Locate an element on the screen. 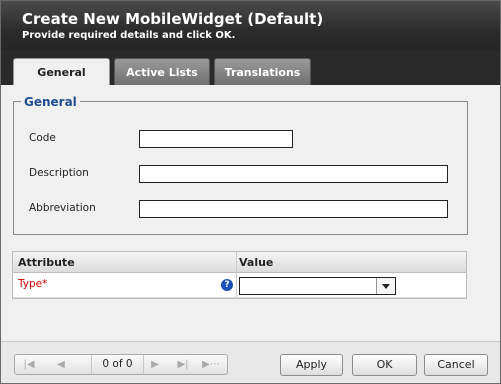  last-page-icon: ▶| is located at coordinates (183, 364).